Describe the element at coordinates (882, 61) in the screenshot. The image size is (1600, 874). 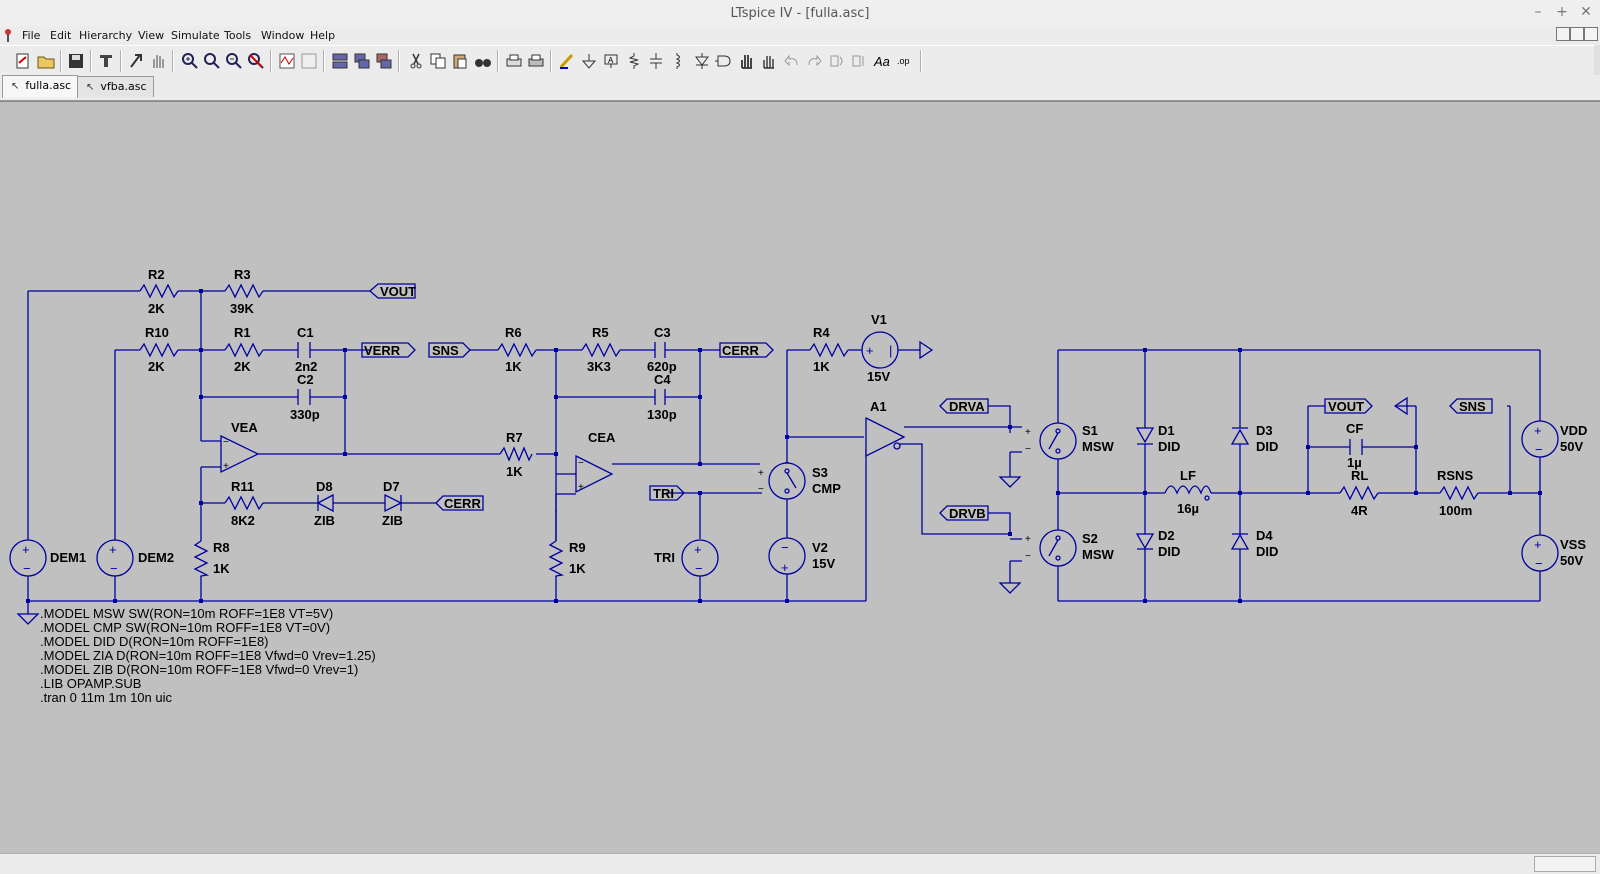
I see `text-icon: Aa` at that location.